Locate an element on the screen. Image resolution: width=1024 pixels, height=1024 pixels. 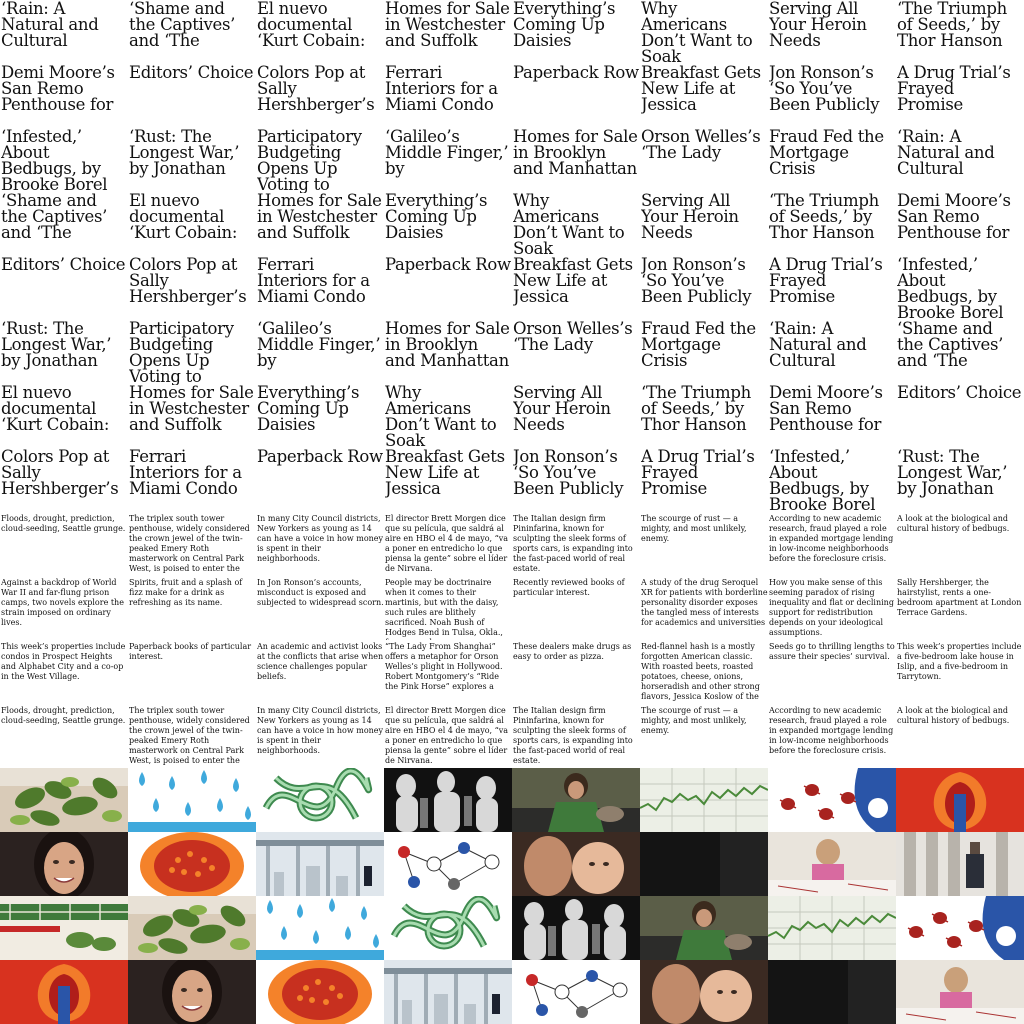
garden-illustration is located at coordinates (64, 928).